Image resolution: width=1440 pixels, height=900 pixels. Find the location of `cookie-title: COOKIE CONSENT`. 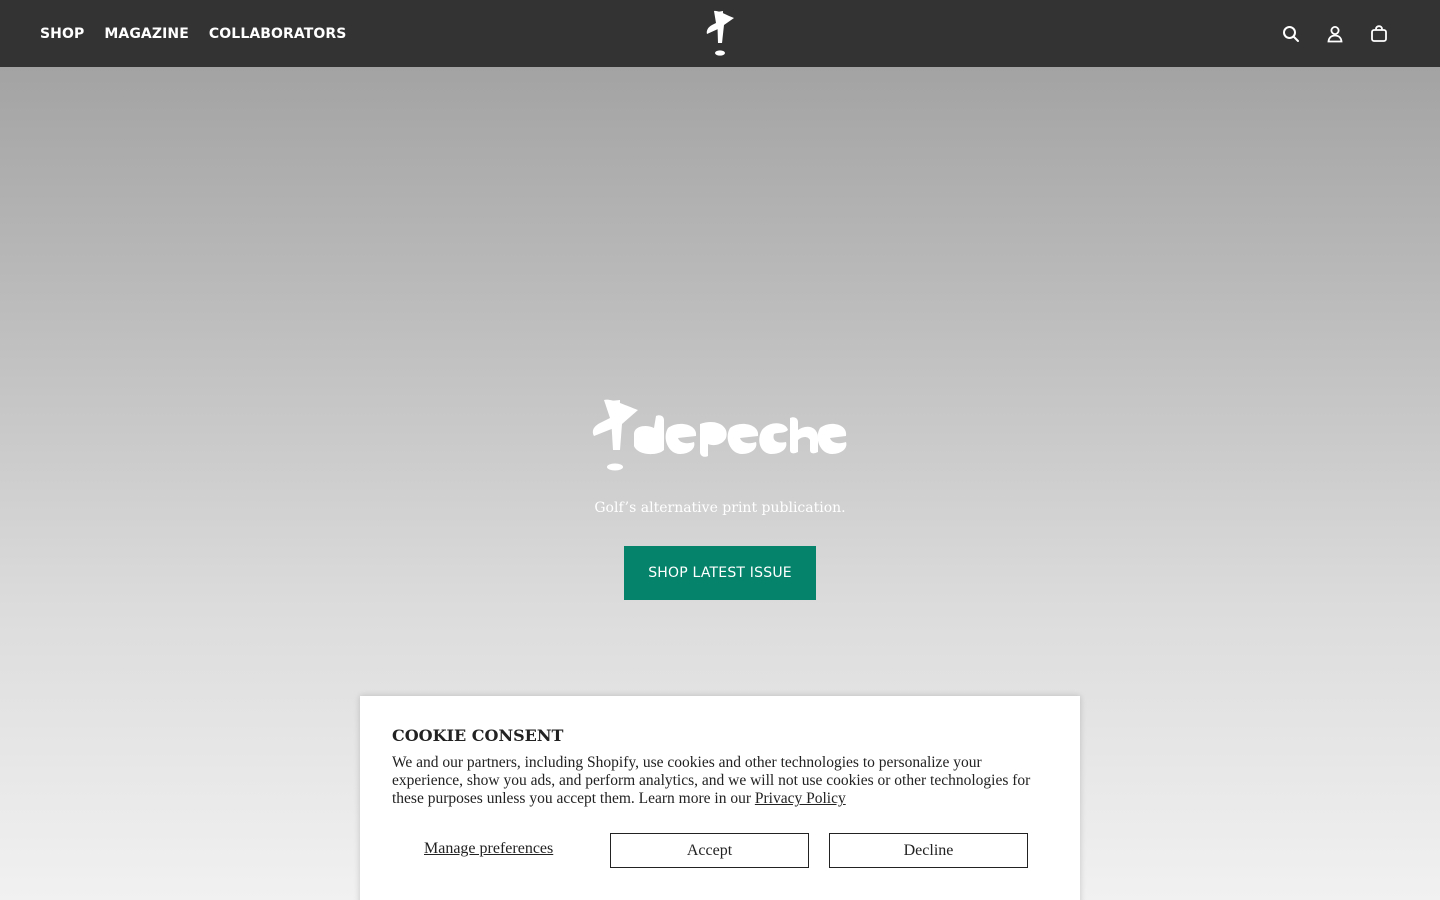

cookie-title: COOKIE CONSENT is located at coordinates (478, 735).